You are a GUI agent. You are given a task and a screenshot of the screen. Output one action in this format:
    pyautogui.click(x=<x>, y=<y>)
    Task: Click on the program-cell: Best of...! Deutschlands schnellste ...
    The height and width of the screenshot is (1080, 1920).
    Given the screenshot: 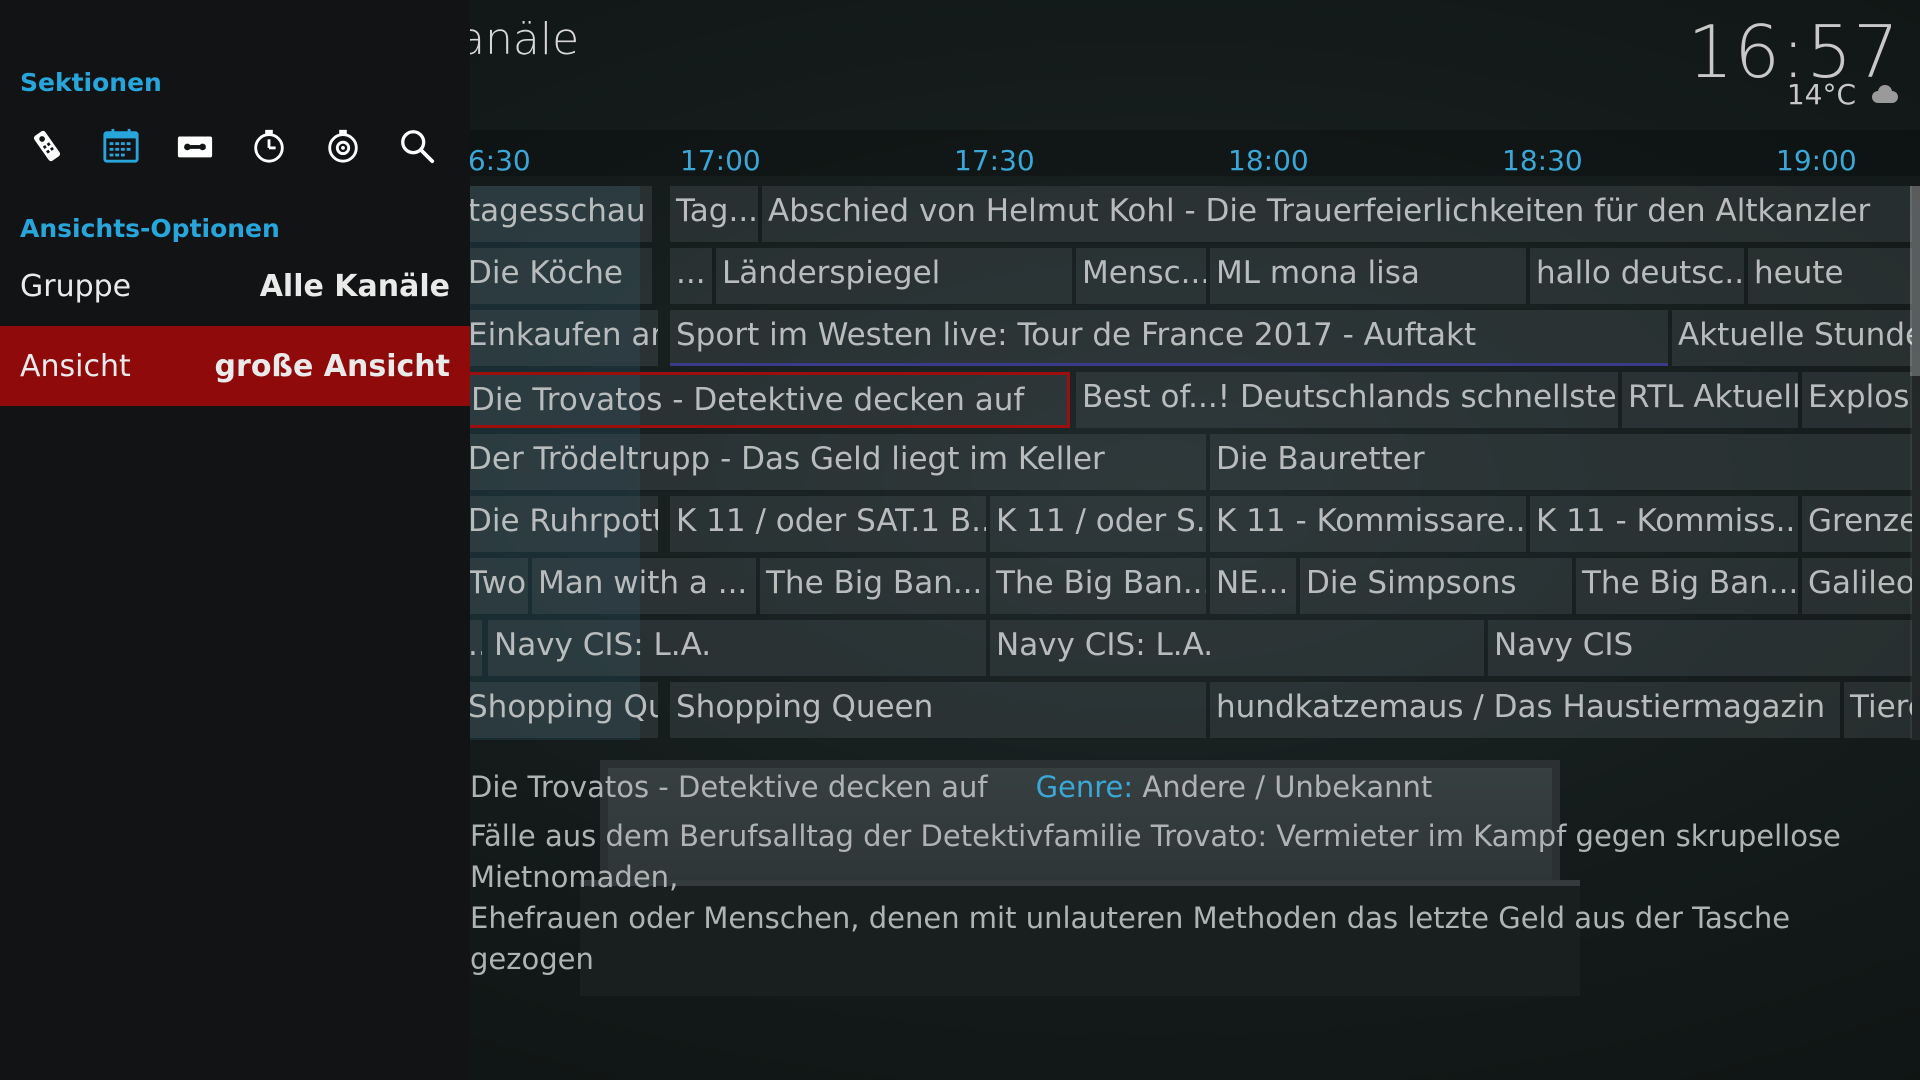 What is the action you would take?
    pyautogui.click(x=1347, y=400)
    